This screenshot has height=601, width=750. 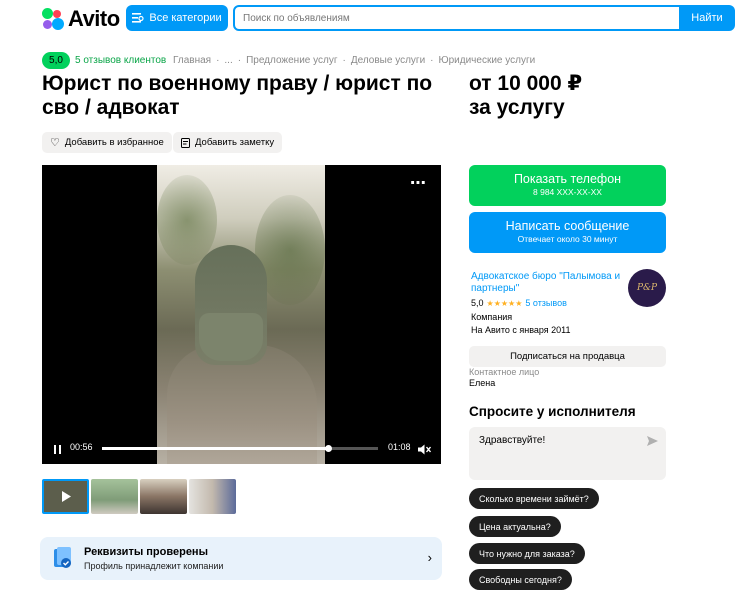 What do you see at coordinates (534, 498) in the screenshot?
I see `quick-question-time: Сколько времени займёт?` at bounding box center [534, 498].